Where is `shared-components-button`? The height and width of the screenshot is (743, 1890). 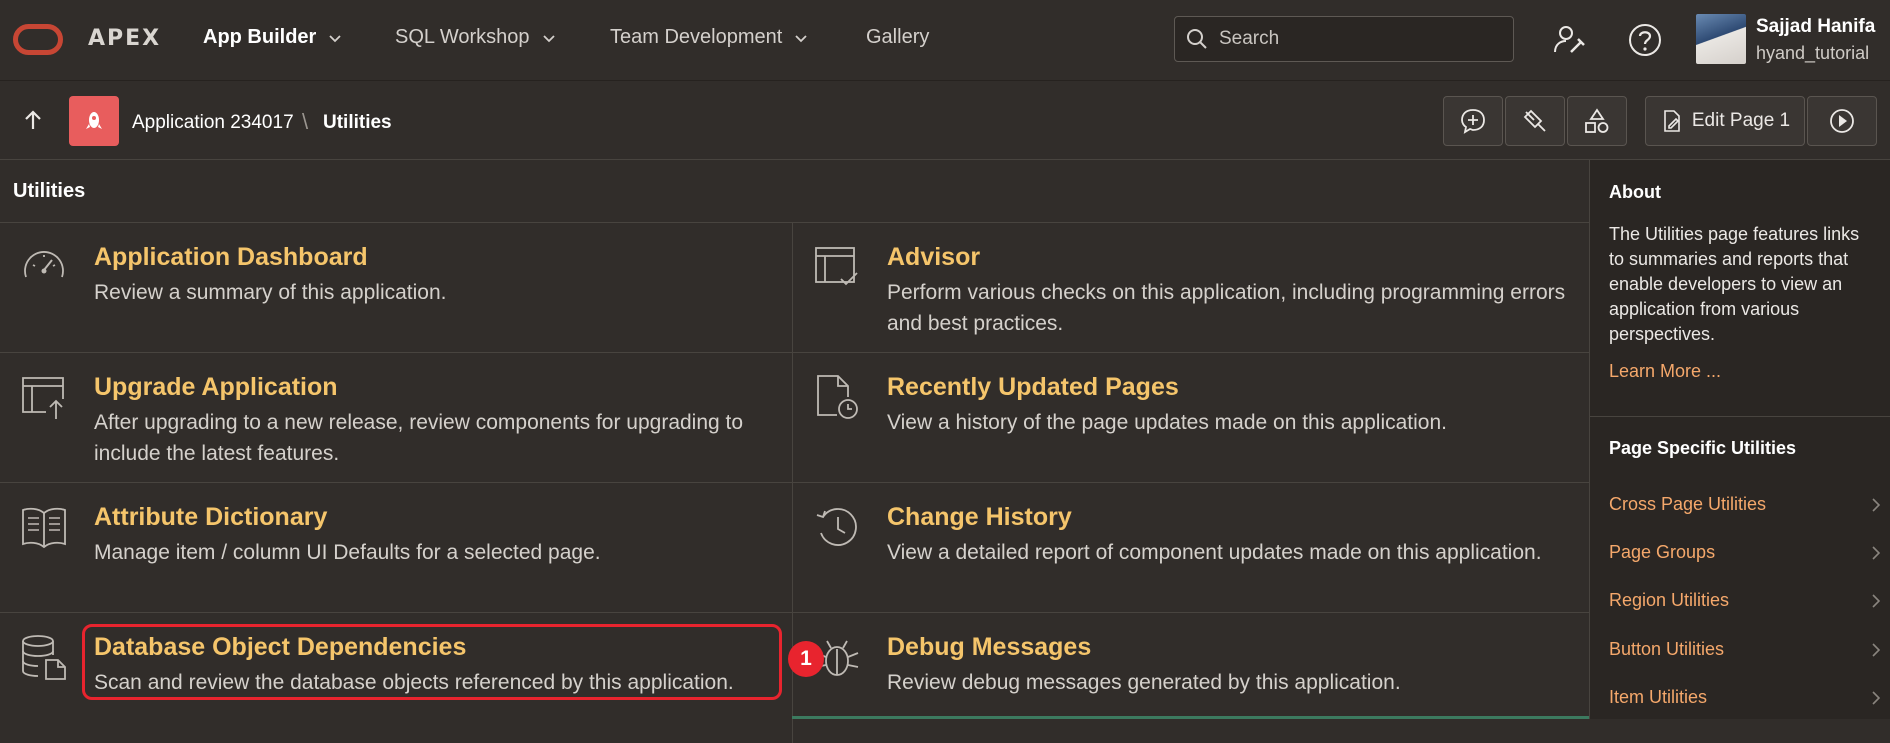
shared-components-button is located at coordinates (1535, 121).